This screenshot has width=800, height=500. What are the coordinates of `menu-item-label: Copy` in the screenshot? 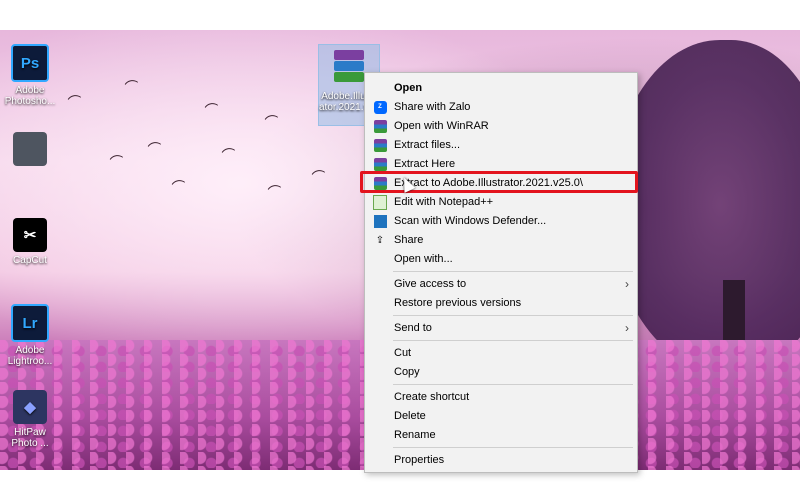 It's located at (407, 372).